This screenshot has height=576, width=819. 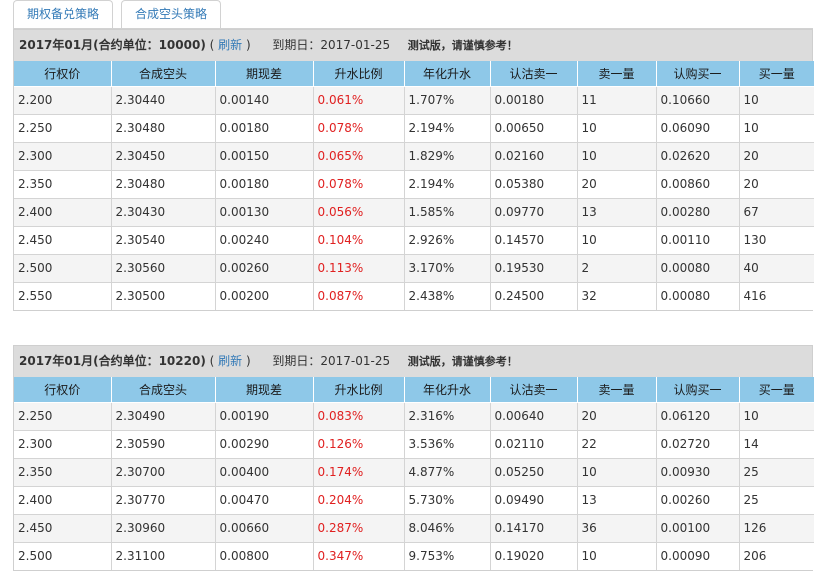 I want to click on table-cell: 0.078%, so click(x=359, y=128).